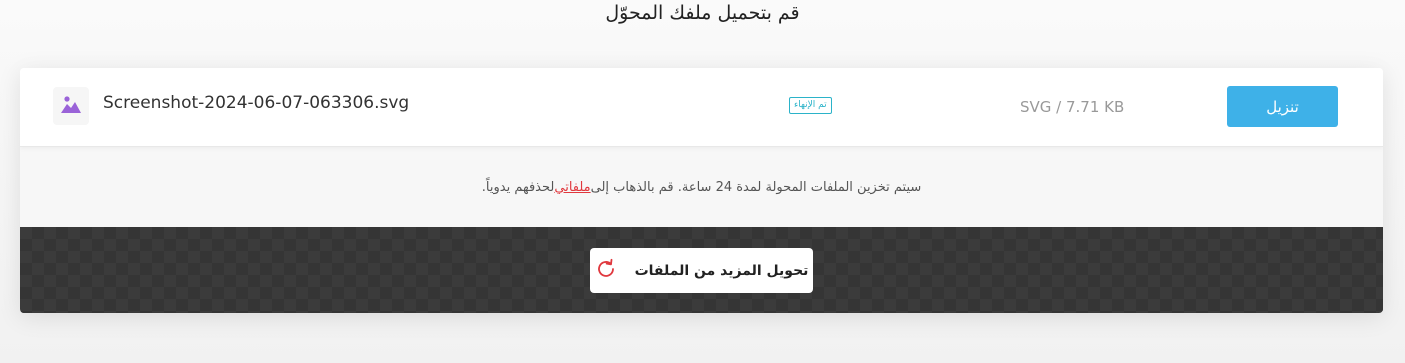  What do you see at coordinates (1072, 107) in the screenshot?
I see `file-size: SVG / 7.71 KB` at bounding box center [1072, 107].